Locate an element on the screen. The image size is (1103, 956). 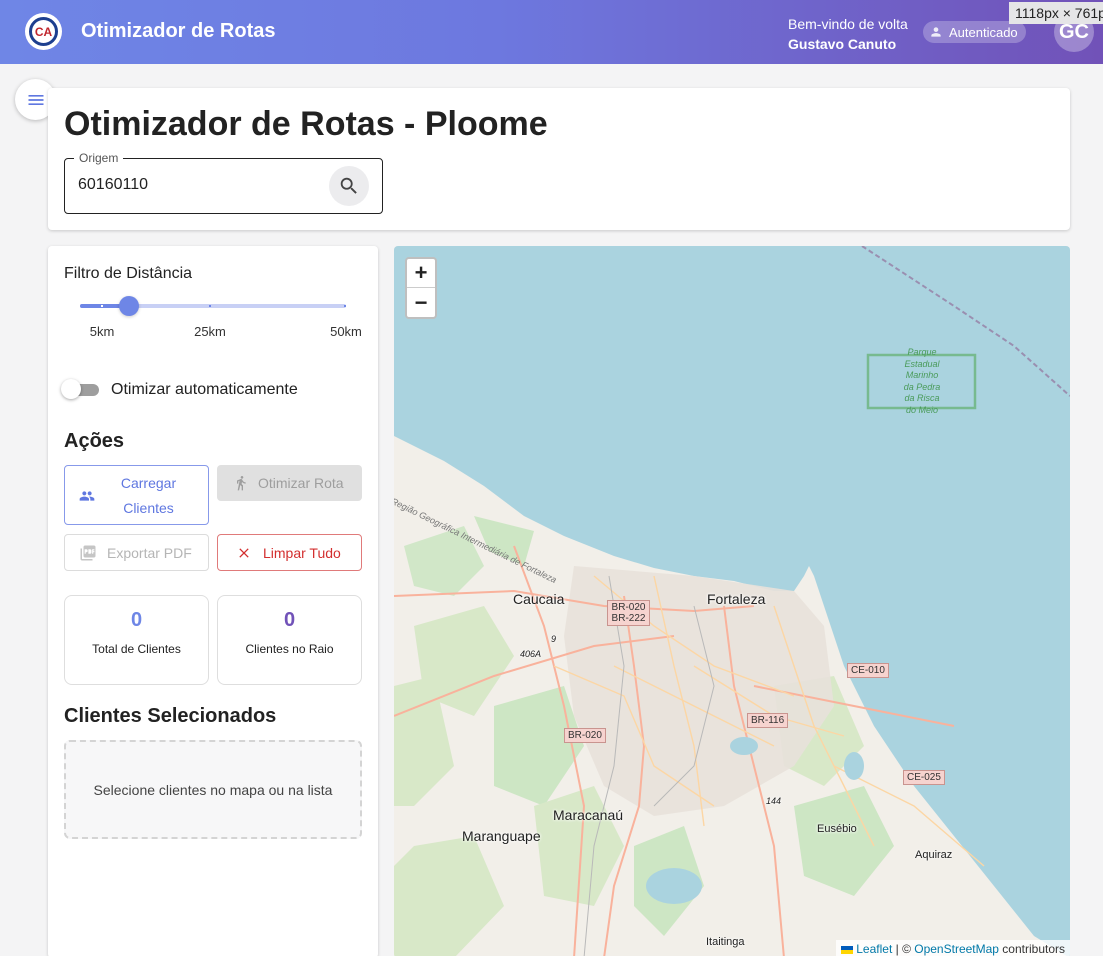
map-attribution: Leaflet | © OpenStreetMap contributors is located at coordinates (952, 948).